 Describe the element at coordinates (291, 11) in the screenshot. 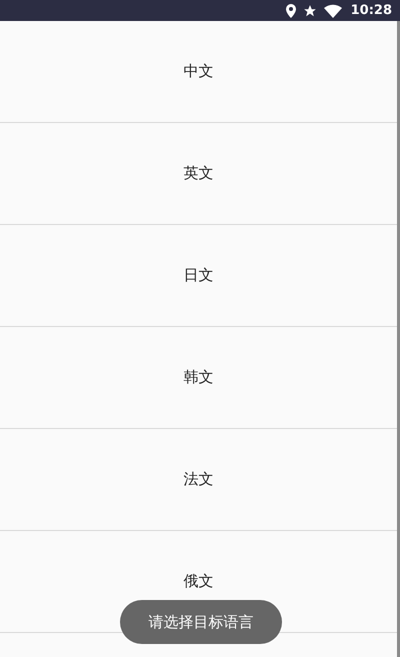

I see `location-pin-icon` at that location.